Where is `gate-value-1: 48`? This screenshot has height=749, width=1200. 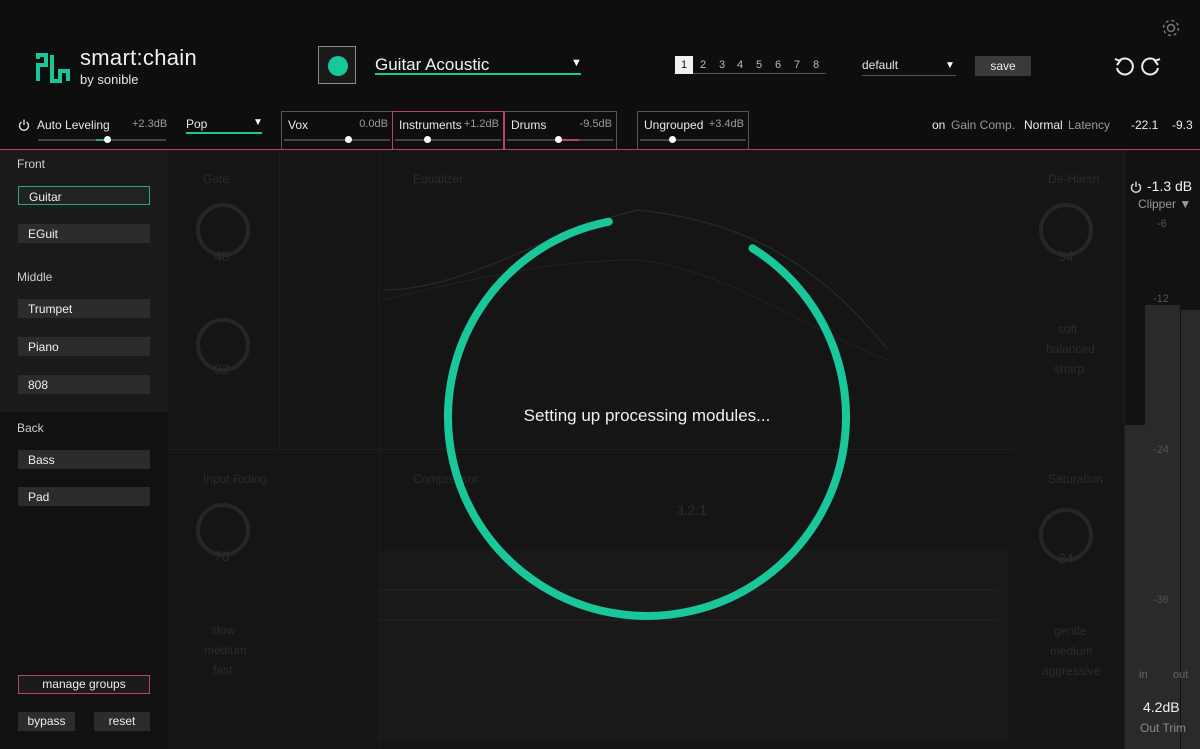 gate-value-1: 48 is located at coordinates (222, 256).